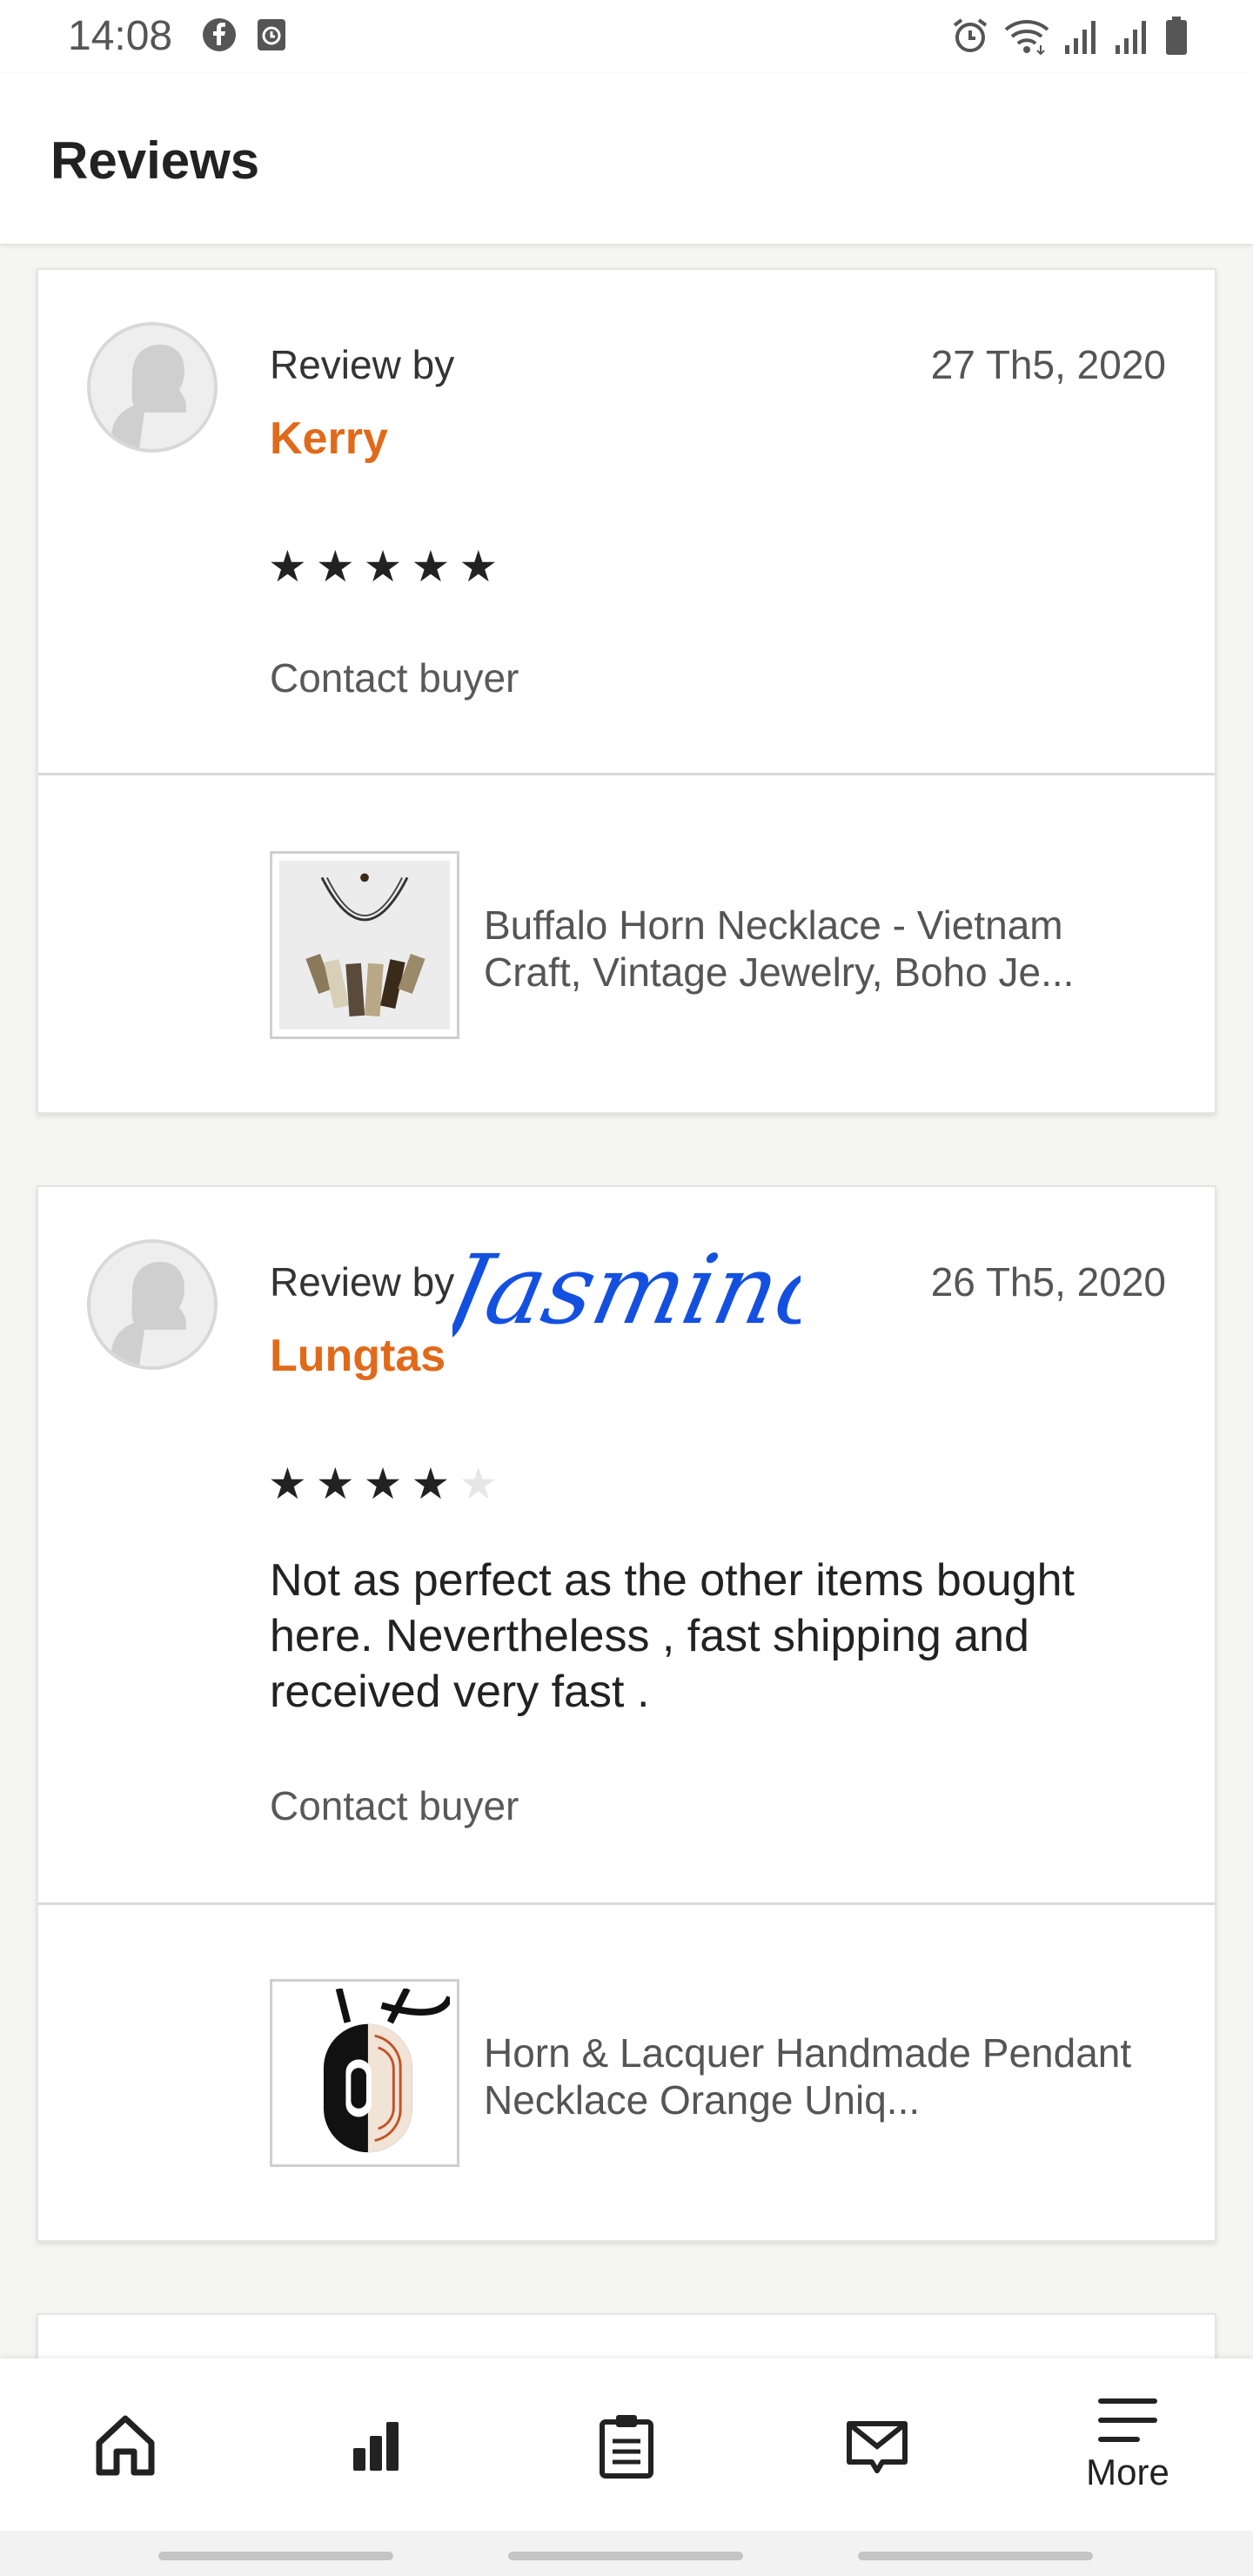 The width and height of the screenshot is (1253, 2576). I want to click on svg-text: Jasmino, so click(626, 1291).